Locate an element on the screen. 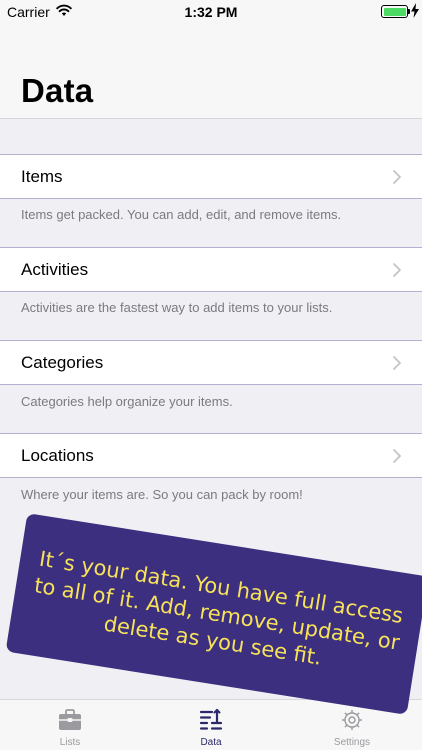 This screenshot has width=422, height=750. tab-label: Data is located at coordinates (211, 742).